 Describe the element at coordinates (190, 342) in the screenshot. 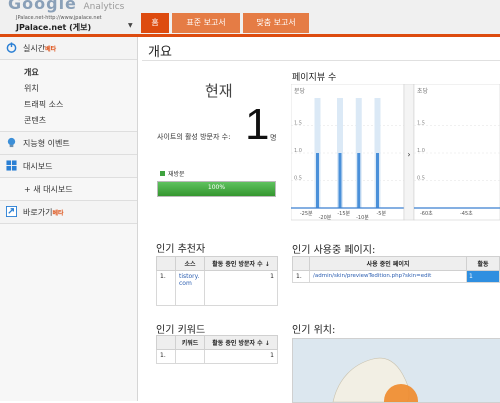

I see `column-header-keyword: 키워드` at that location.